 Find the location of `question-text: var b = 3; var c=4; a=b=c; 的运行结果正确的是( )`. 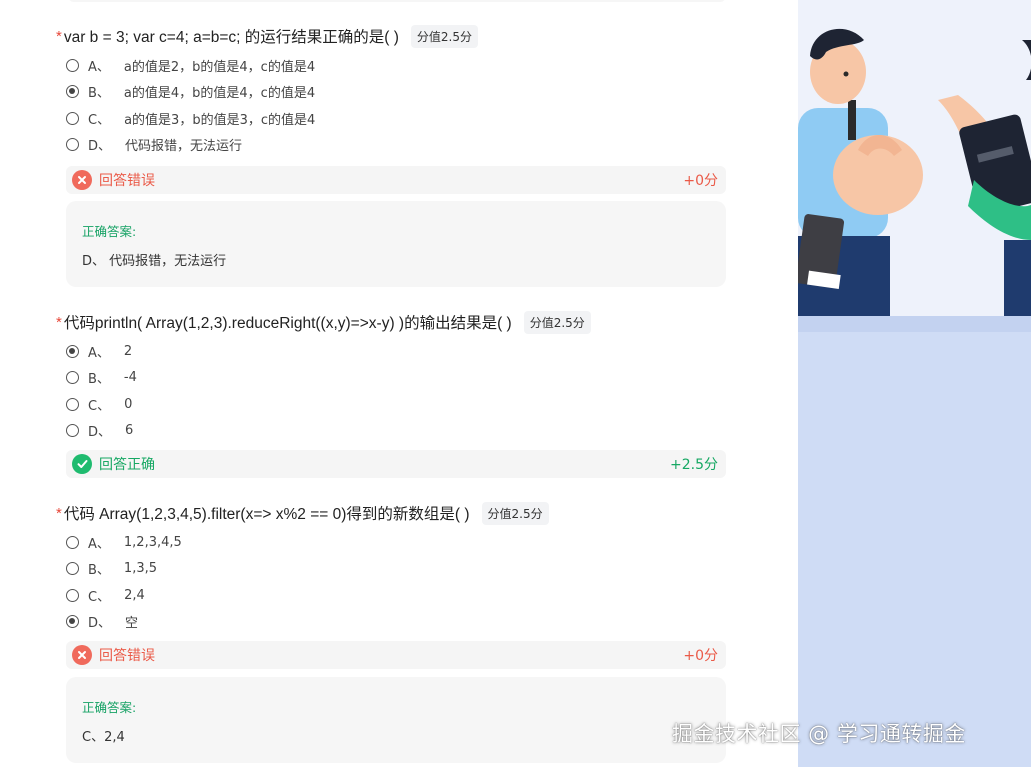

question-text: var b = 3; var c=4; a=b=c; 的运行结果正确的是( ) is located at coordinates (231, 37).